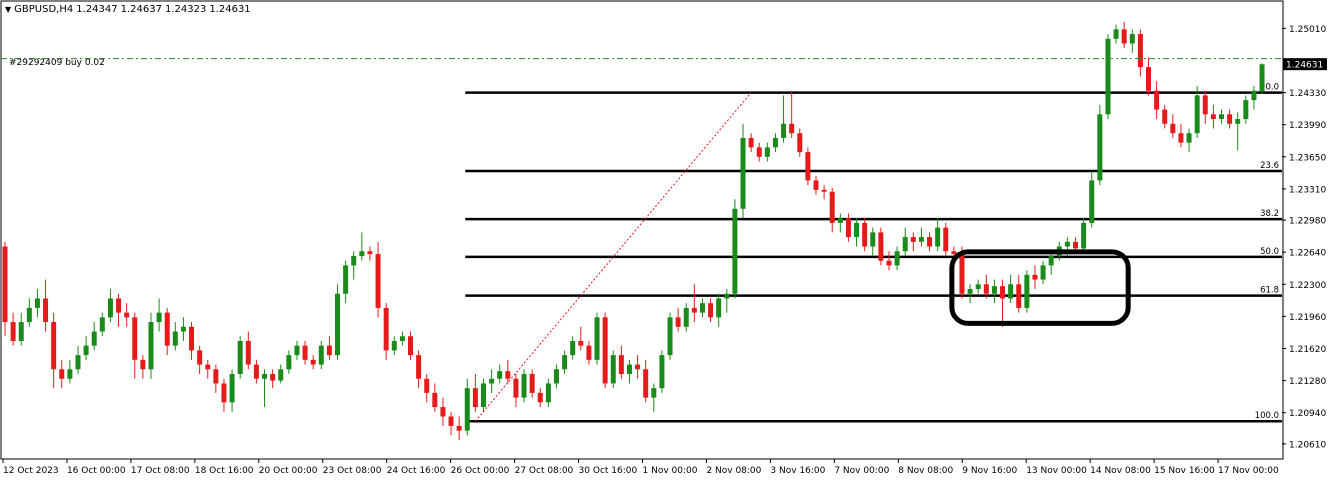  I want to click on y-tick-label: 1.21620, so click(1307, 350).